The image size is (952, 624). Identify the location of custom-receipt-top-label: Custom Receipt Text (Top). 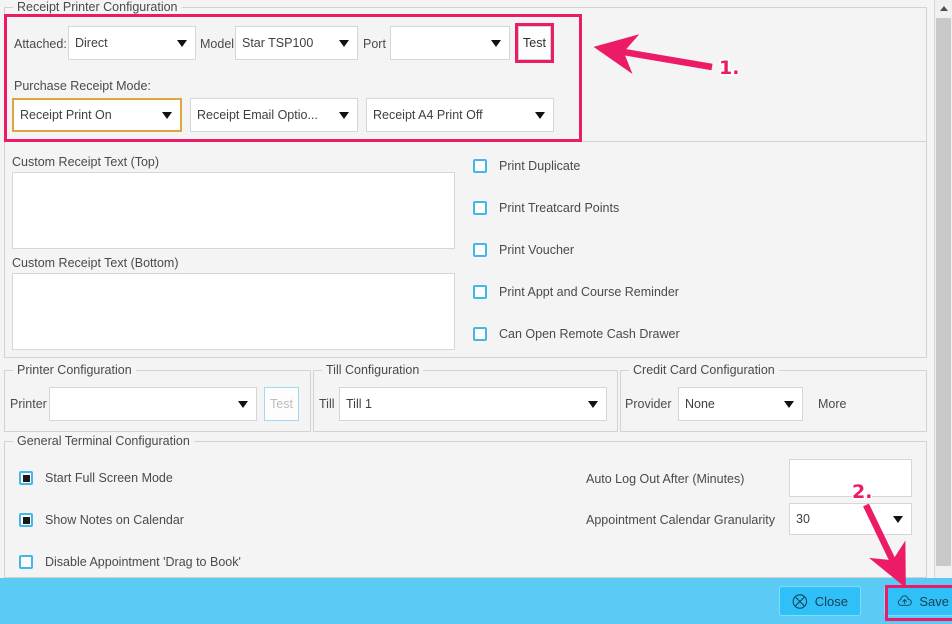
(86, 162).